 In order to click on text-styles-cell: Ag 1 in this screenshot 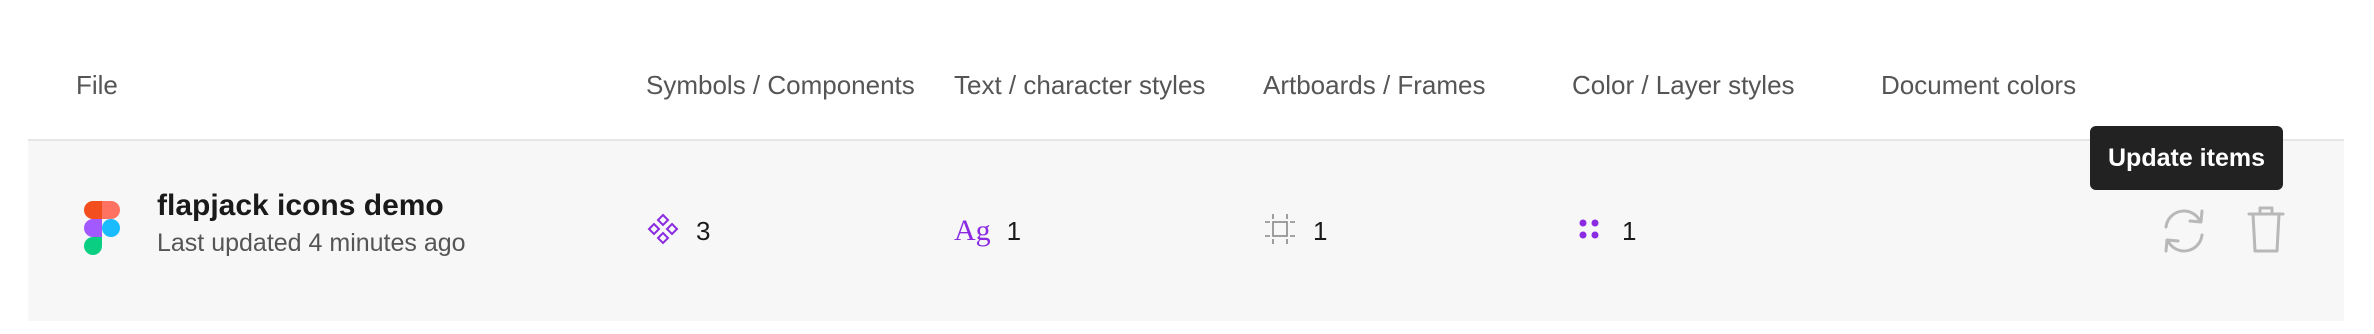, I will do `click(987, 231)`.